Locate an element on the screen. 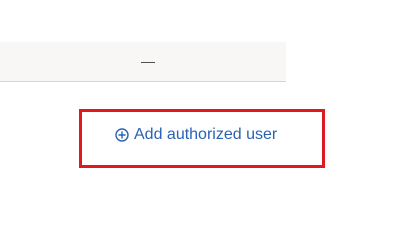 The height and width of the screenshot is (240, 406). table-row: — is located at coordinates (143, 62).